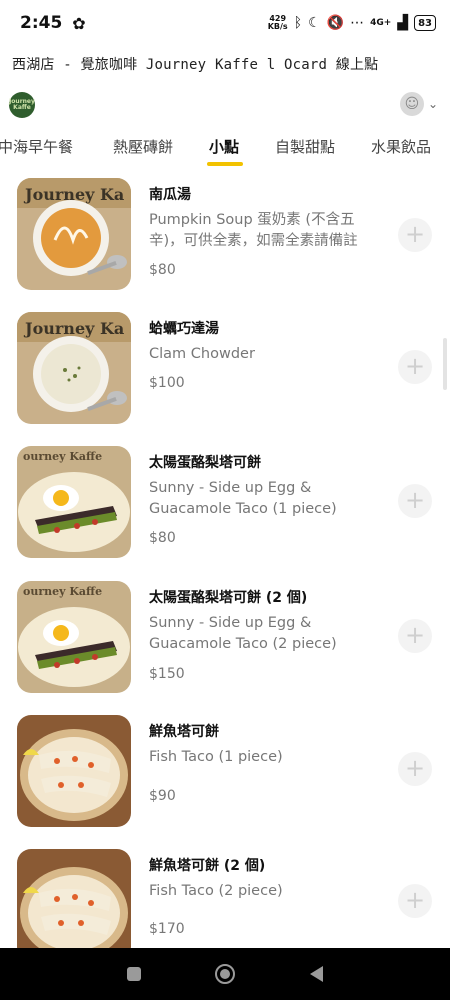 This screenshot has width=450, height=1000. I want to click on signal-icon: ▟, so click(403, 23).